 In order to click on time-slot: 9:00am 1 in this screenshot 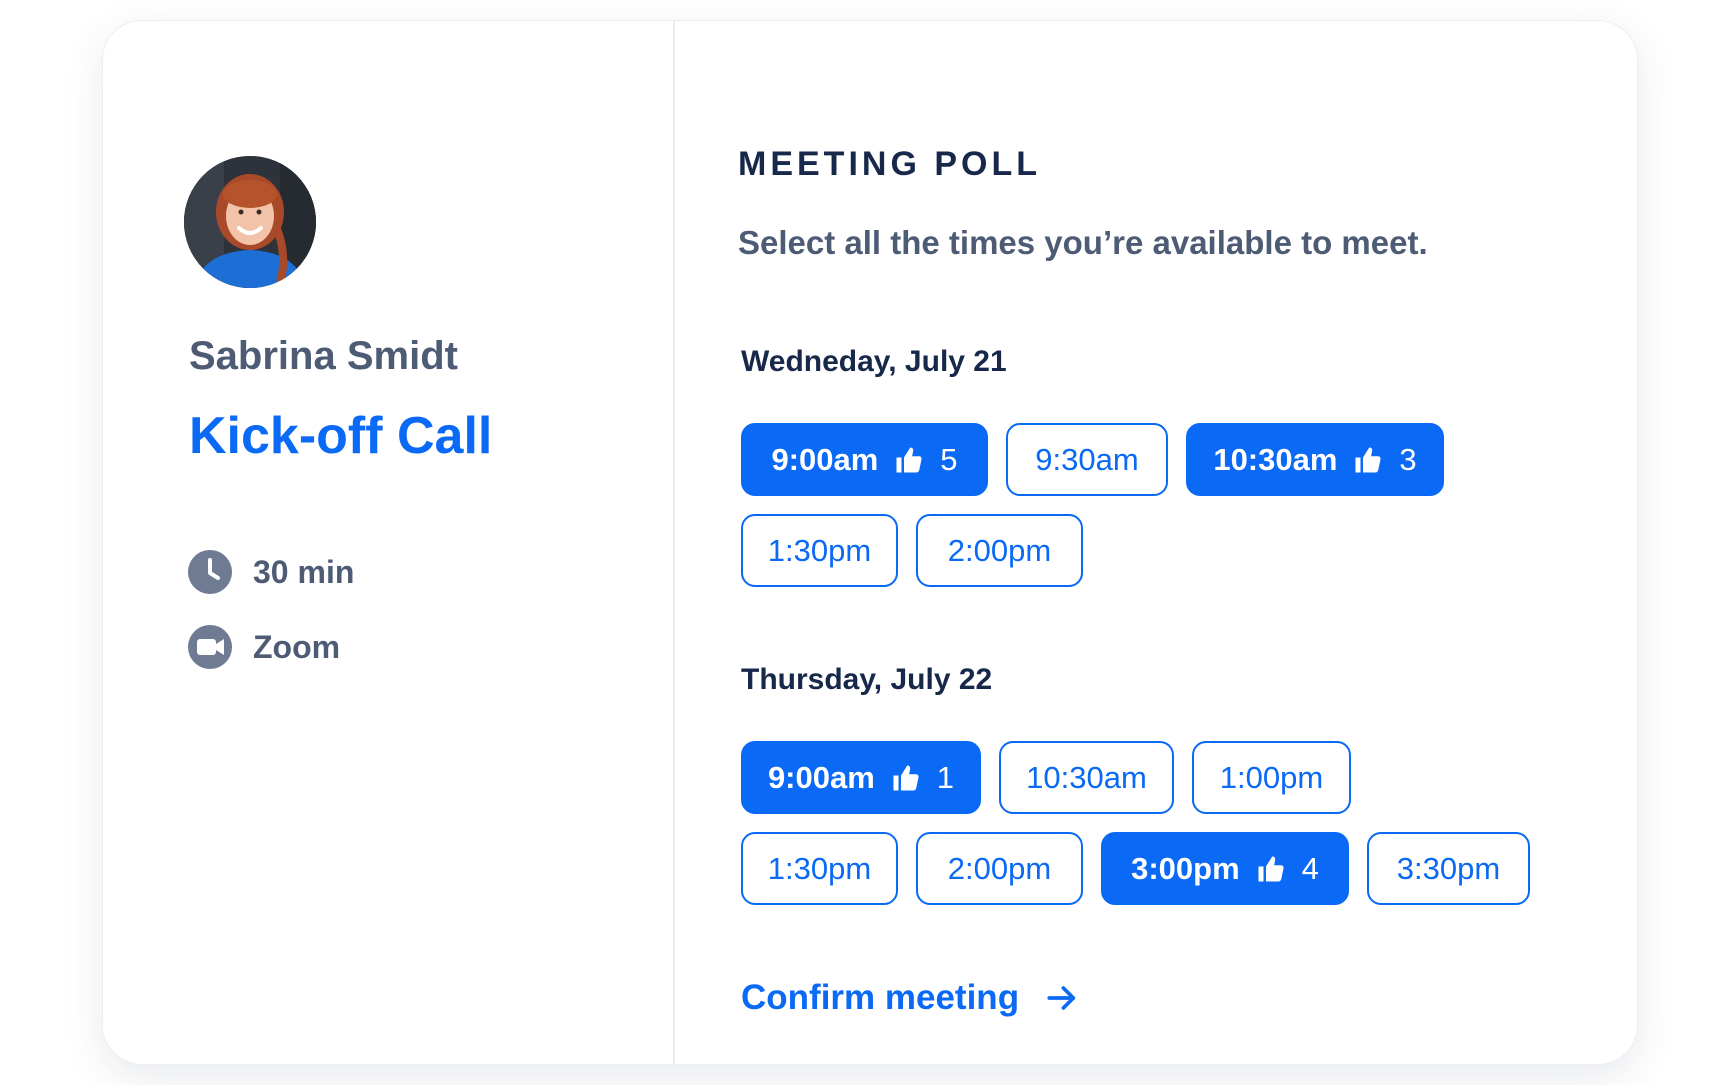, I will do `click(861, 777)`.